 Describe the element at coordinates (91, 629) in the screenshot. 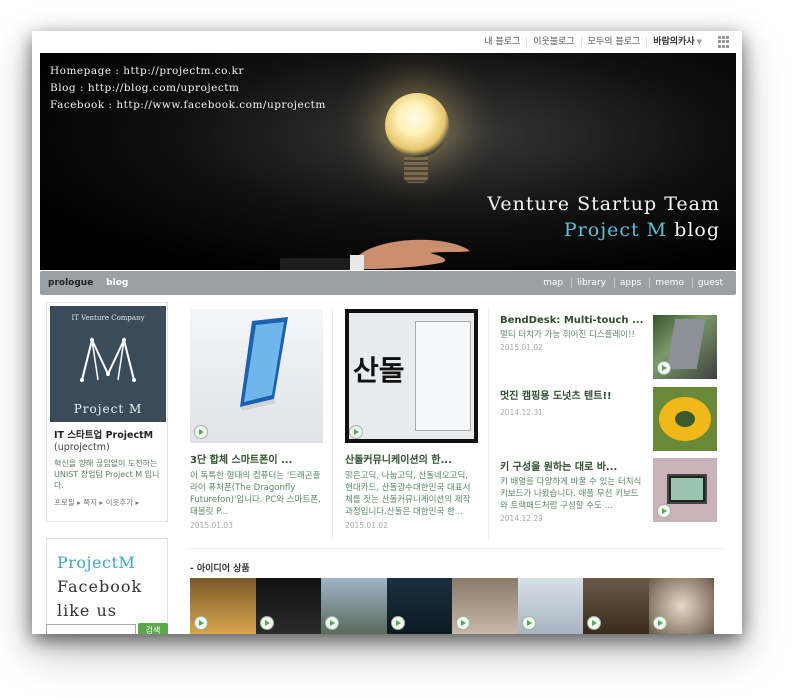

I see `search-input` at that location.